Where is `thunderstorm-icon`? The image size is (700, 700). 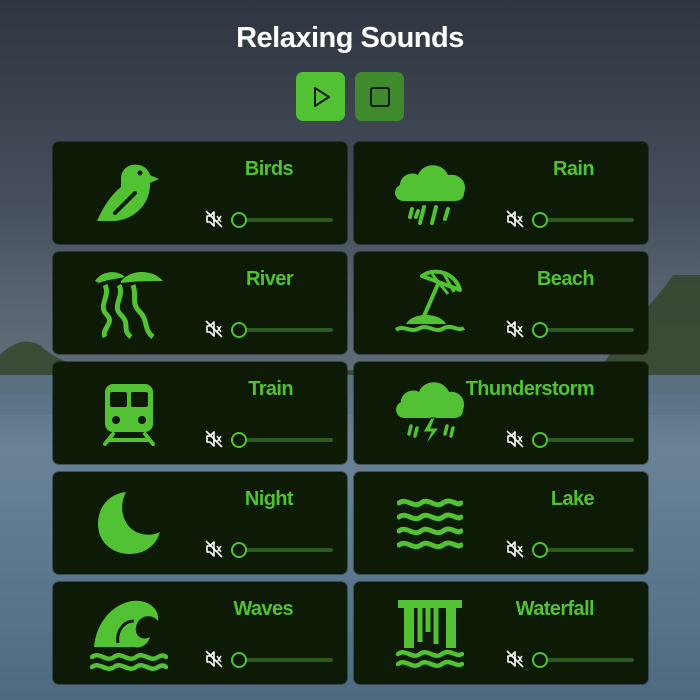 thunderstorm-icon is located at coordinates (430, 413).